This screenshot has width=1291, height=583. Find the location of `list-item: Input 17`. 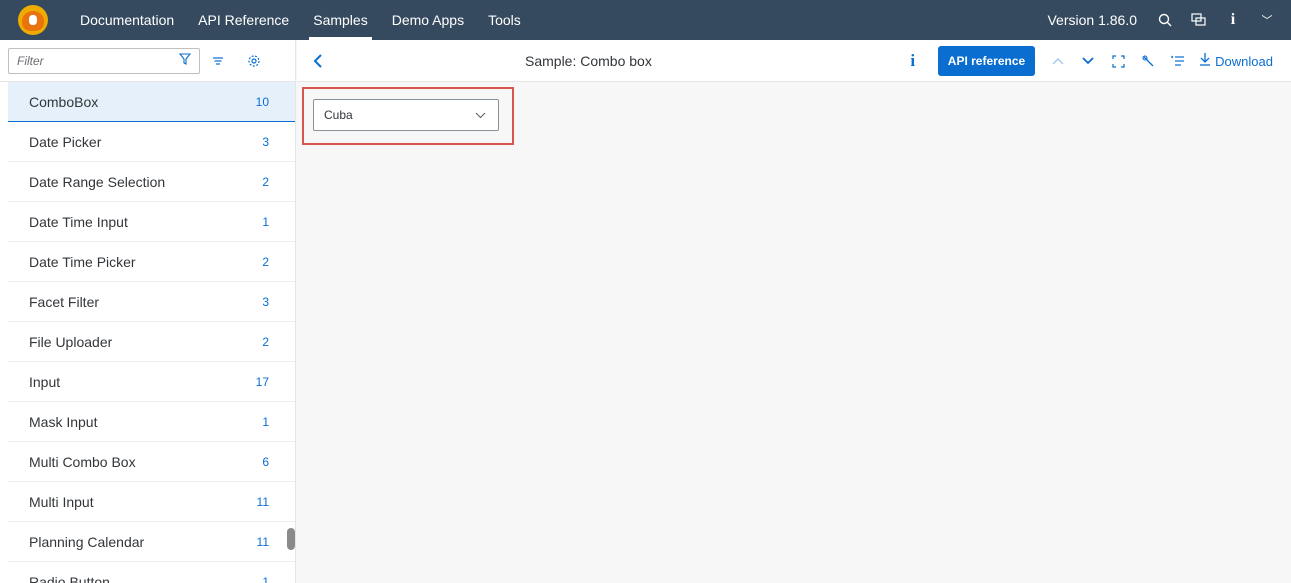

list-item: Input 17 is located at coordinates (151, 382).